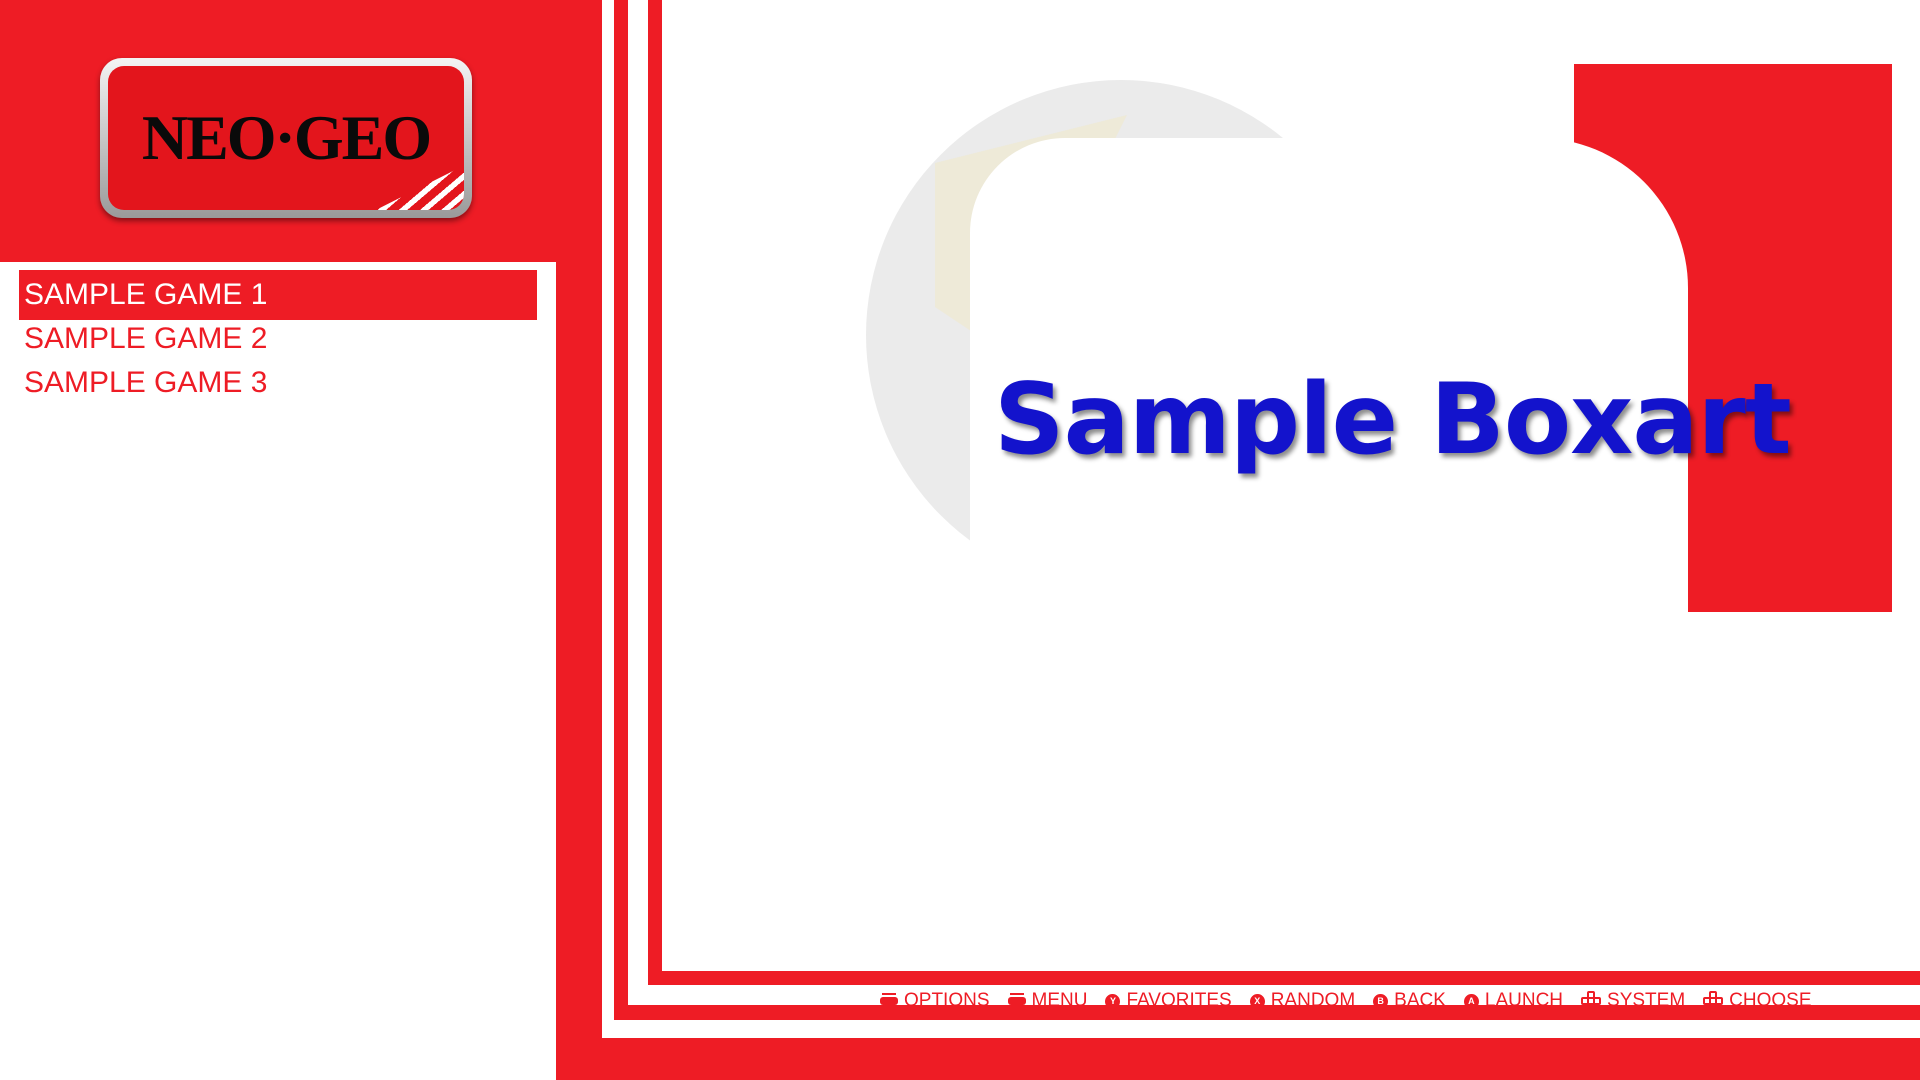  I want to click on help-label: BACK, so click(1420, 1000).